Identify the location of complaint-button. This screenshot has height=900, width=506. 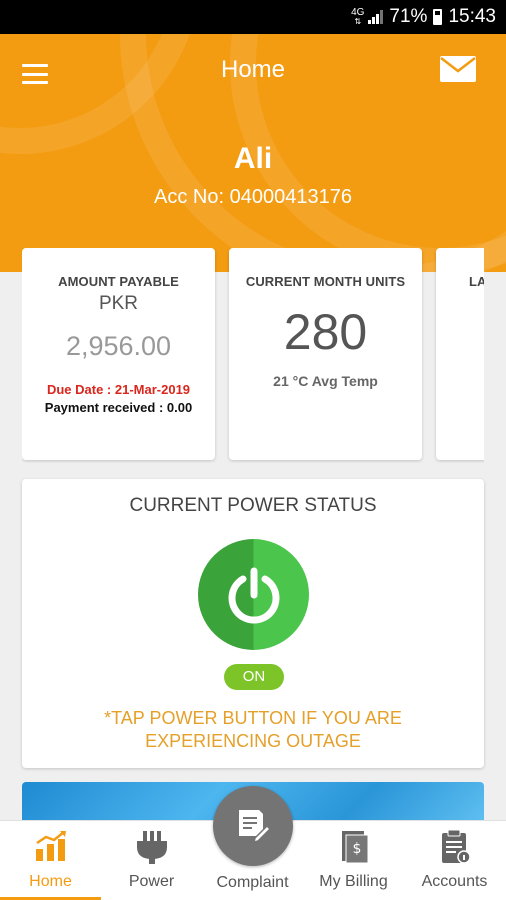
(253, 826).